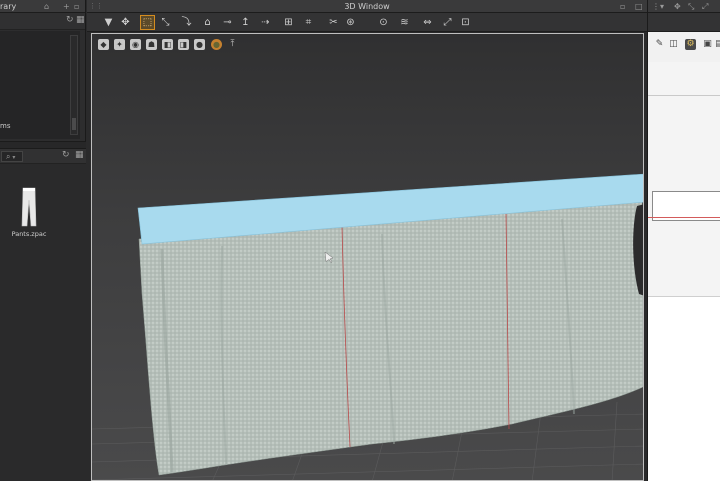  Describe the element at coordinates (183, 44) in the screenshot. I see `fabric-icon: ◨` at that location.